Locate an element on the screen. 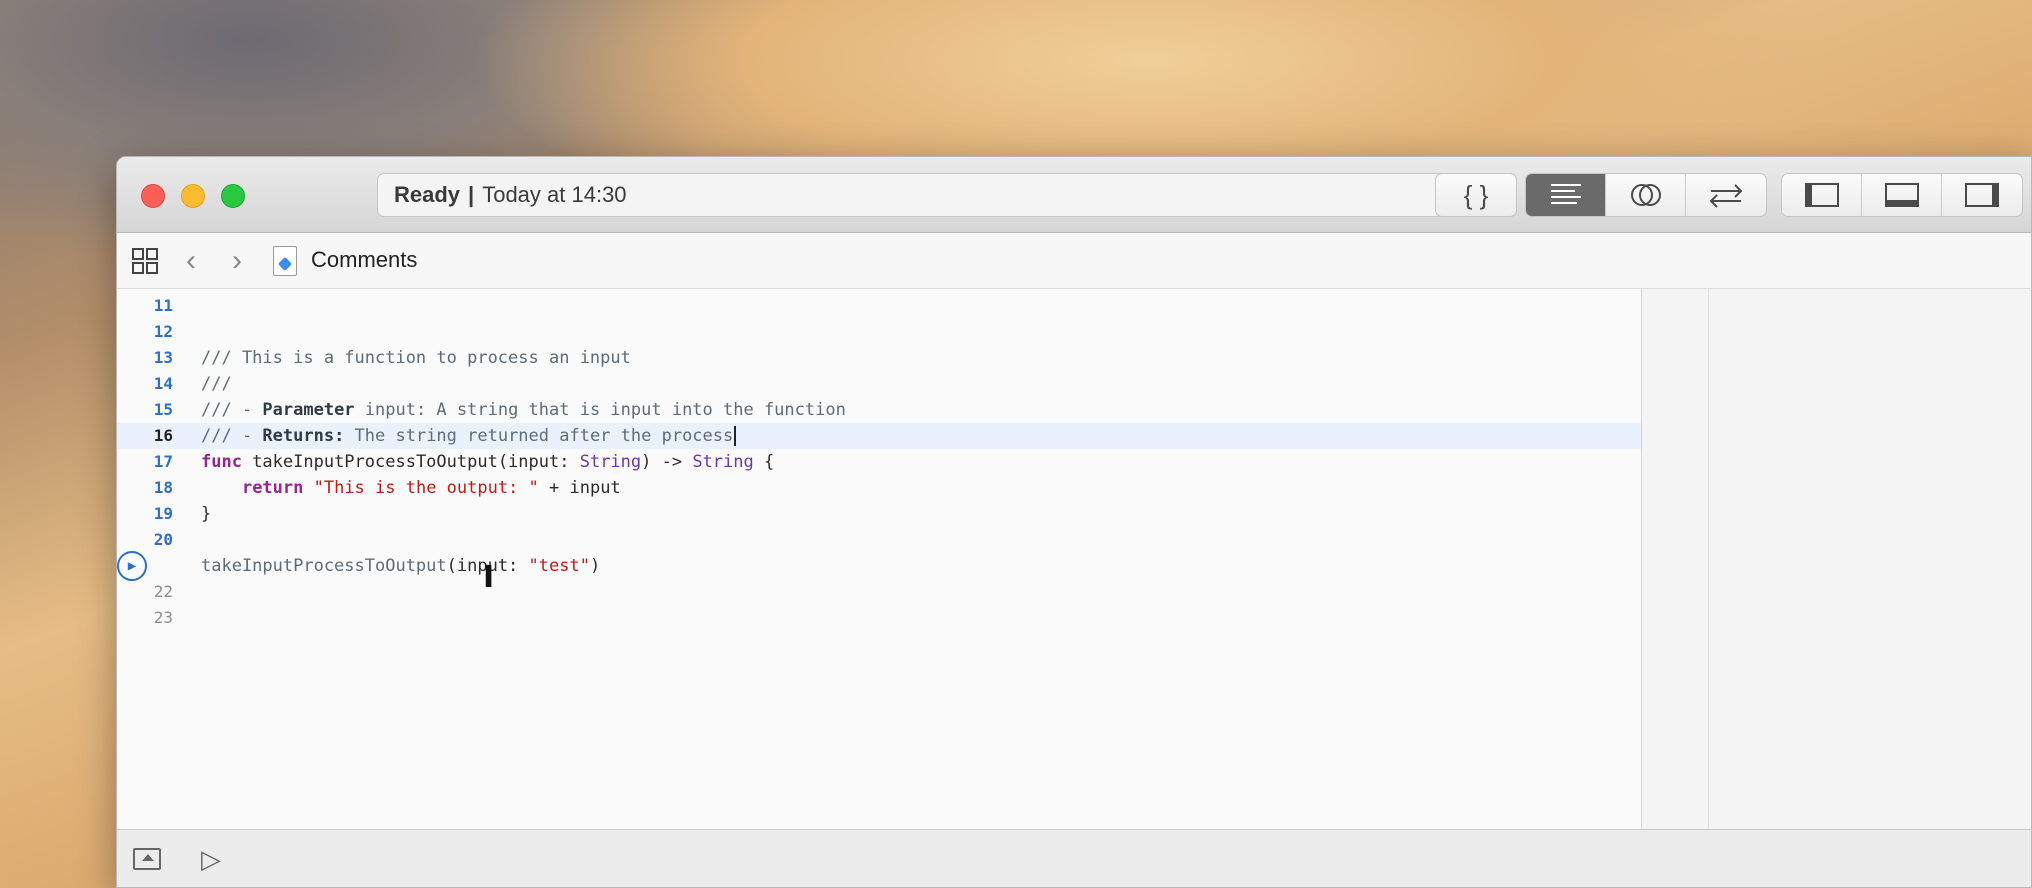 The height and width of the screenshot is (888, 2032). close-window-button is located at coordinates (153, 196).